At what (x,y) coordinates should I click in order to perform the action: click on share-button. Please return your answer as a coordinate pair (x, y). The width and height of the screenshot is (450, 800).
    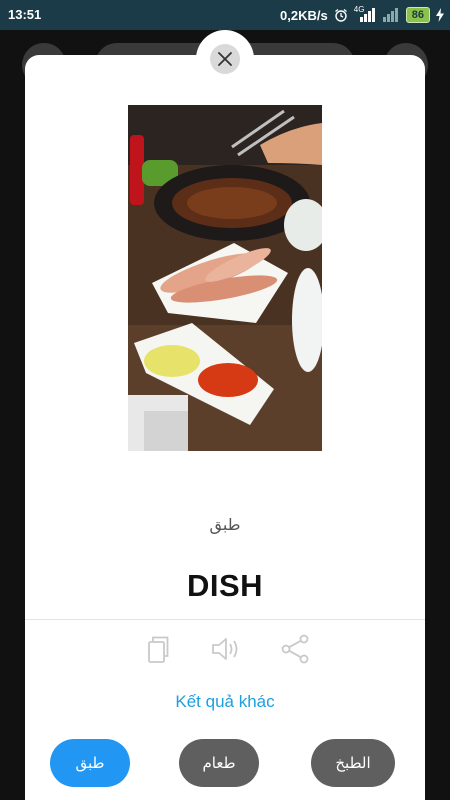
    Looking at the image, I should click on (295, 649).